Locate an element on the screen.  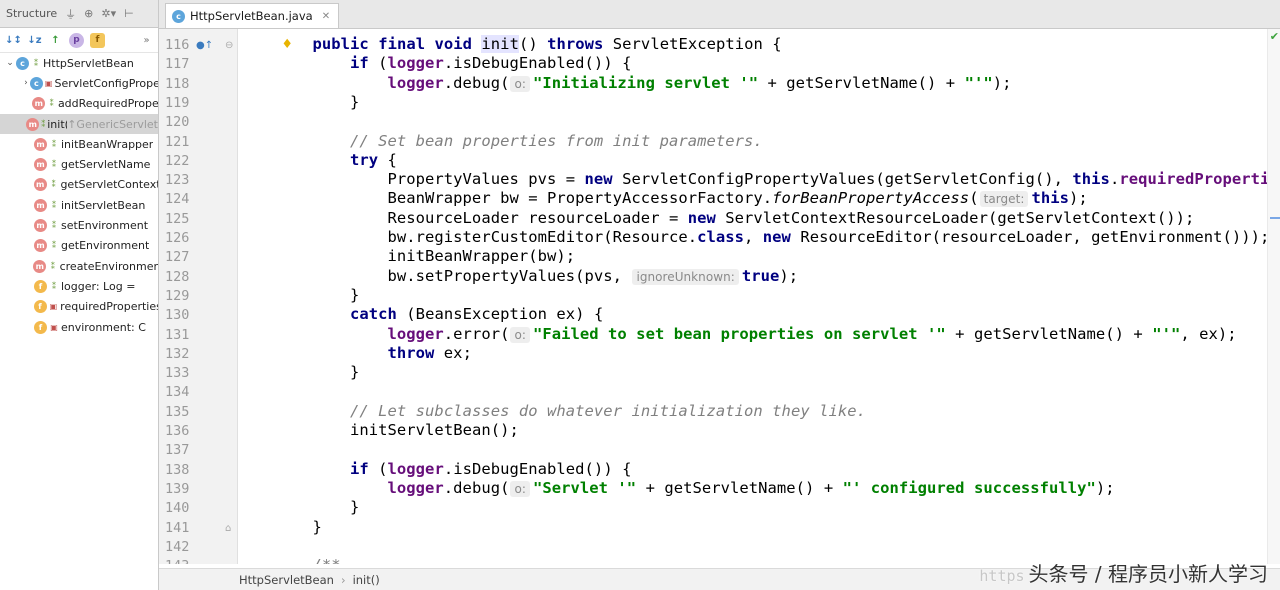
structure-item: m ⁑ getServletContext is located at coordinates (79, 185).